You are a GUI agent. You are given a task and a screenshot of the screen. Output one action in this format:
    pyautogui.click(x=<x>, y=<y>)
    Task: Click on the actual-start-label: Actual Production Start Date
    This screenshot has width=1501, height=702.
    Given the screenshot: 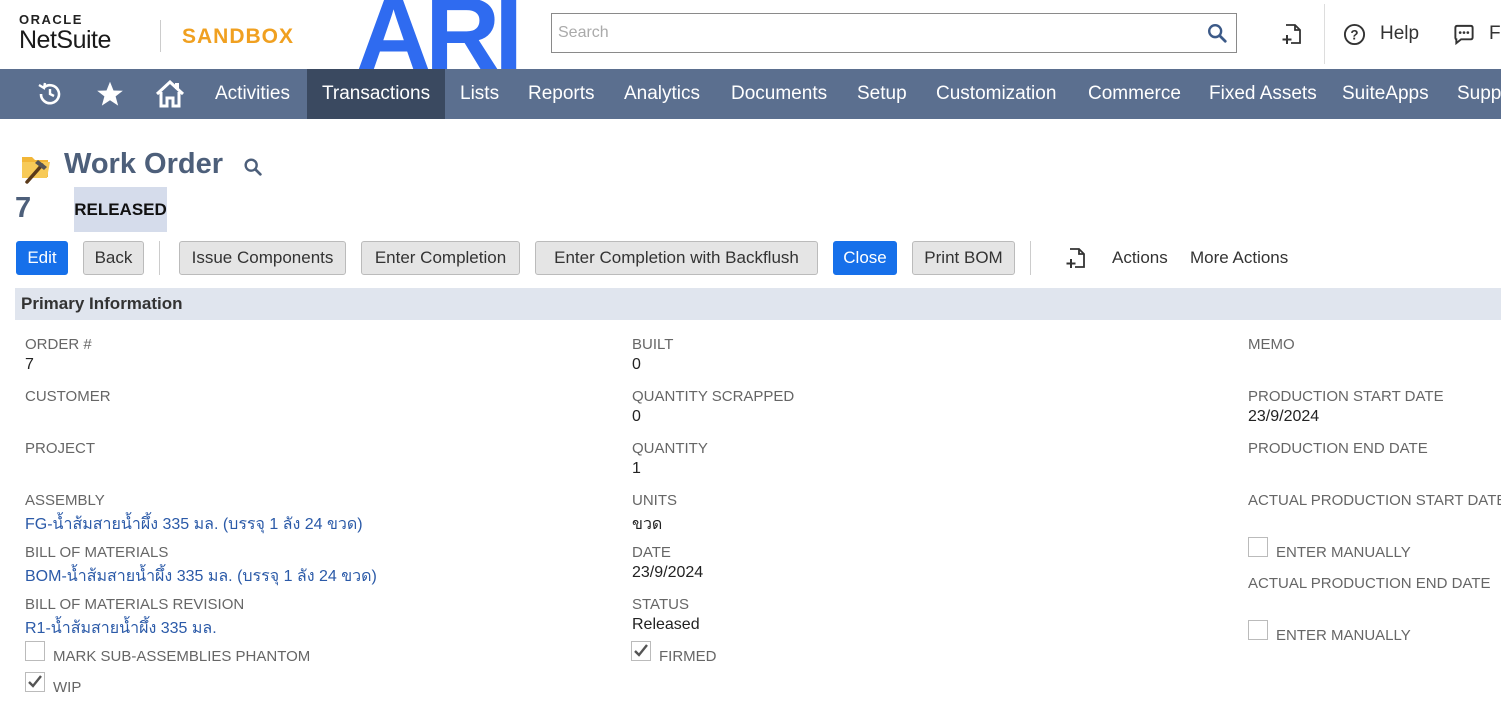 What is the action you would take?
    pyautogui.click(x=1374, y=500)
    